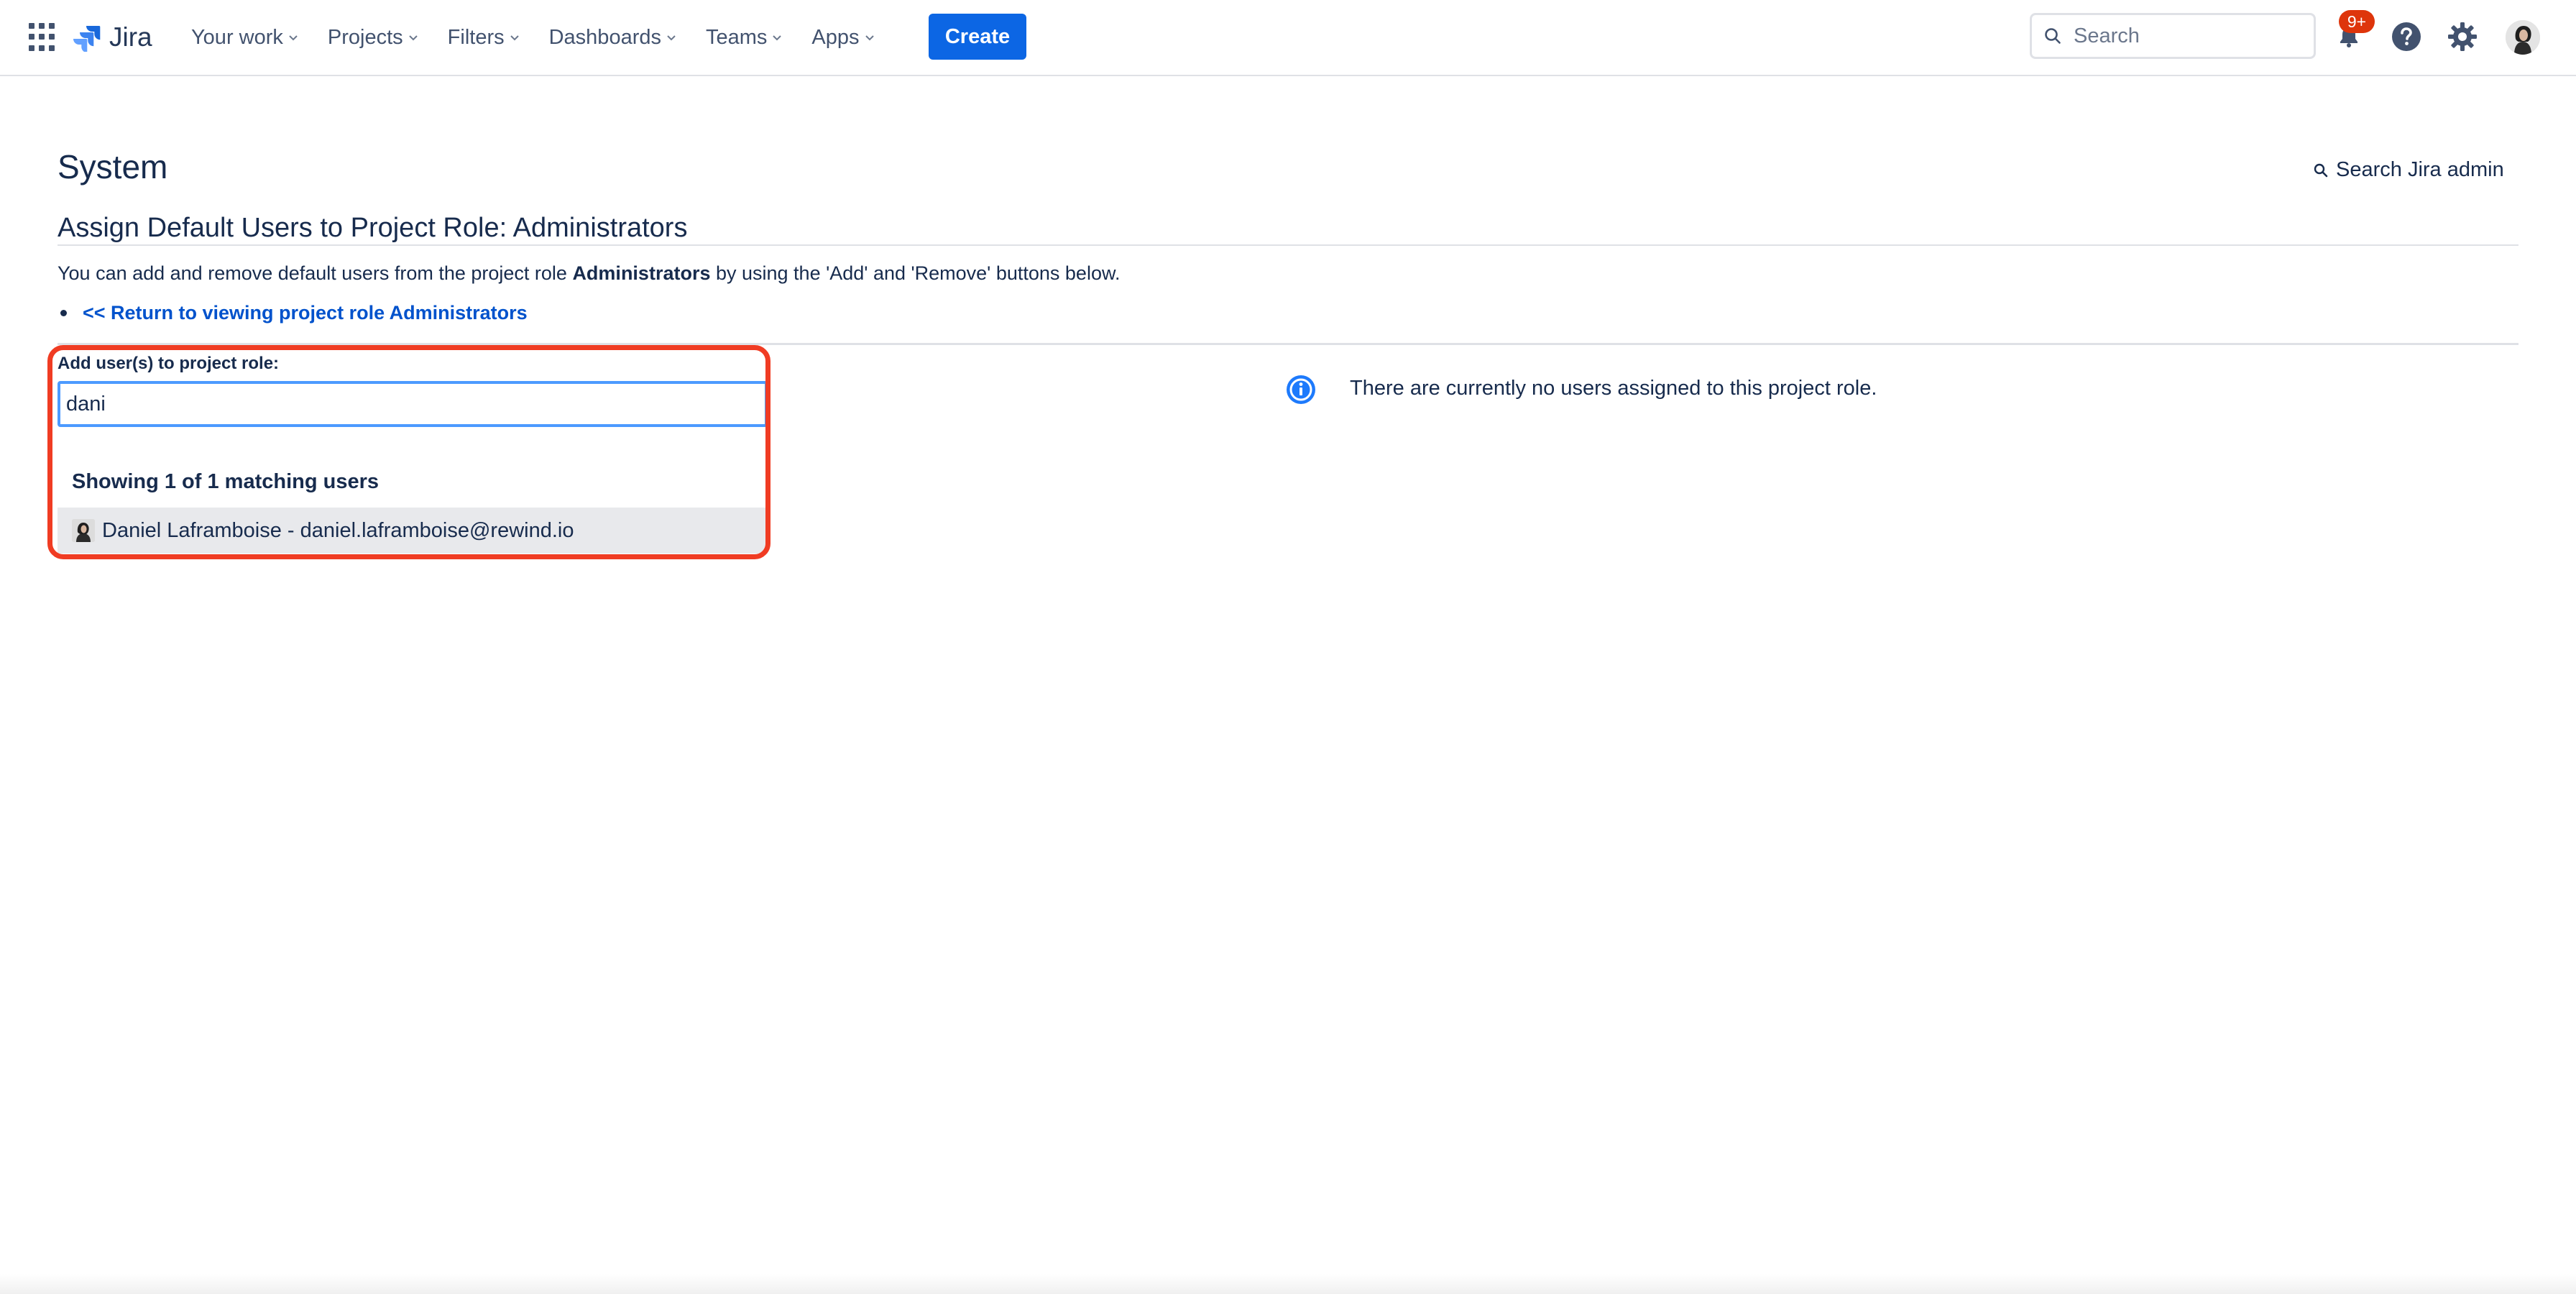 The height and width of the screenshot is (1294, 2576). What do you see at coordinates (835, 37) in the screenshot?
I see `nav-apps-label: Apps` at bounding box center [835, 37].